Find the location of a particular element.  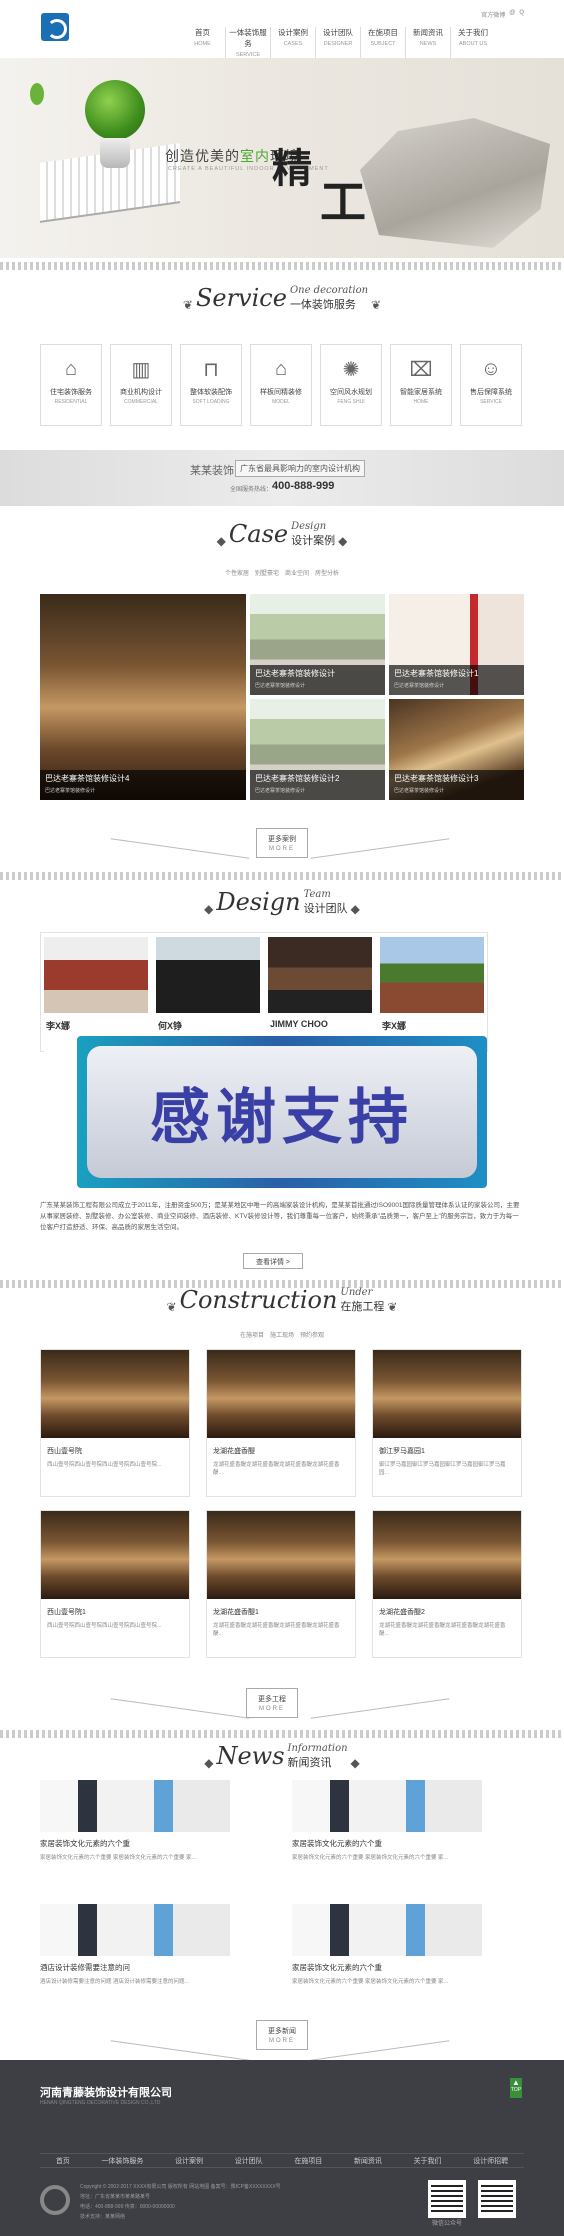

more-cases-button: 更多案例 MORE is located at coordinates (282, 843).